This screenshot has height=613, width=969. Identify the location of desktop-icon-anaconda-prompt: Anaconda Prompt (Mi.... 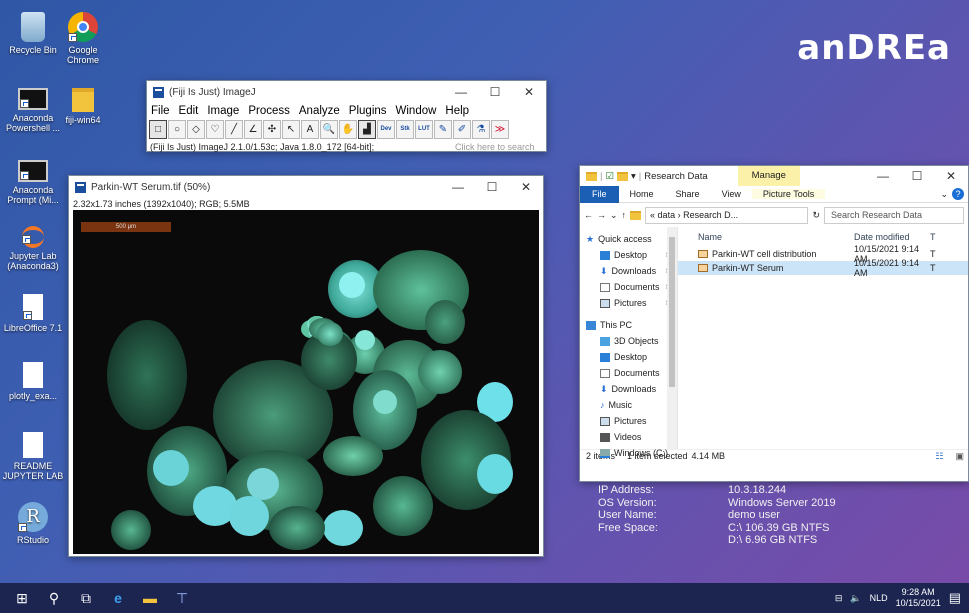
(33, 182).